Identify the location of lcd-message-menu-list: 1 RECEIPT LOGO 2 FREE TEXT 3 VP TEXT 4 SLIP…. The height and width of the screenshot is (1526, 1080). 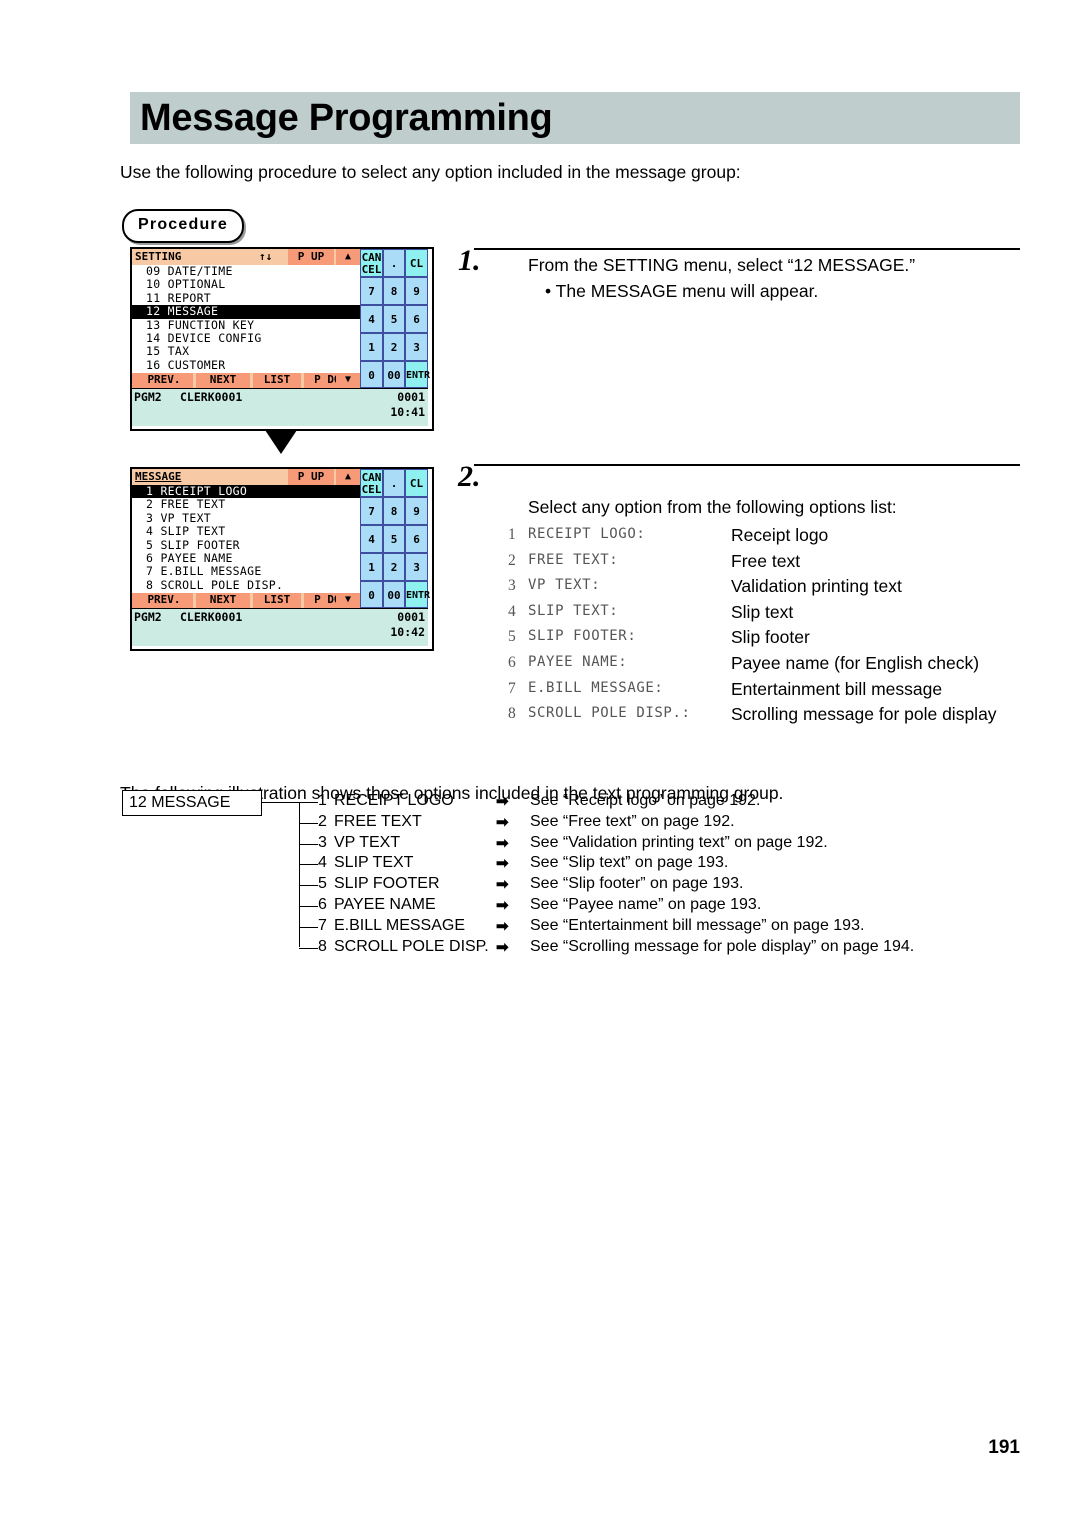
(246, 538).